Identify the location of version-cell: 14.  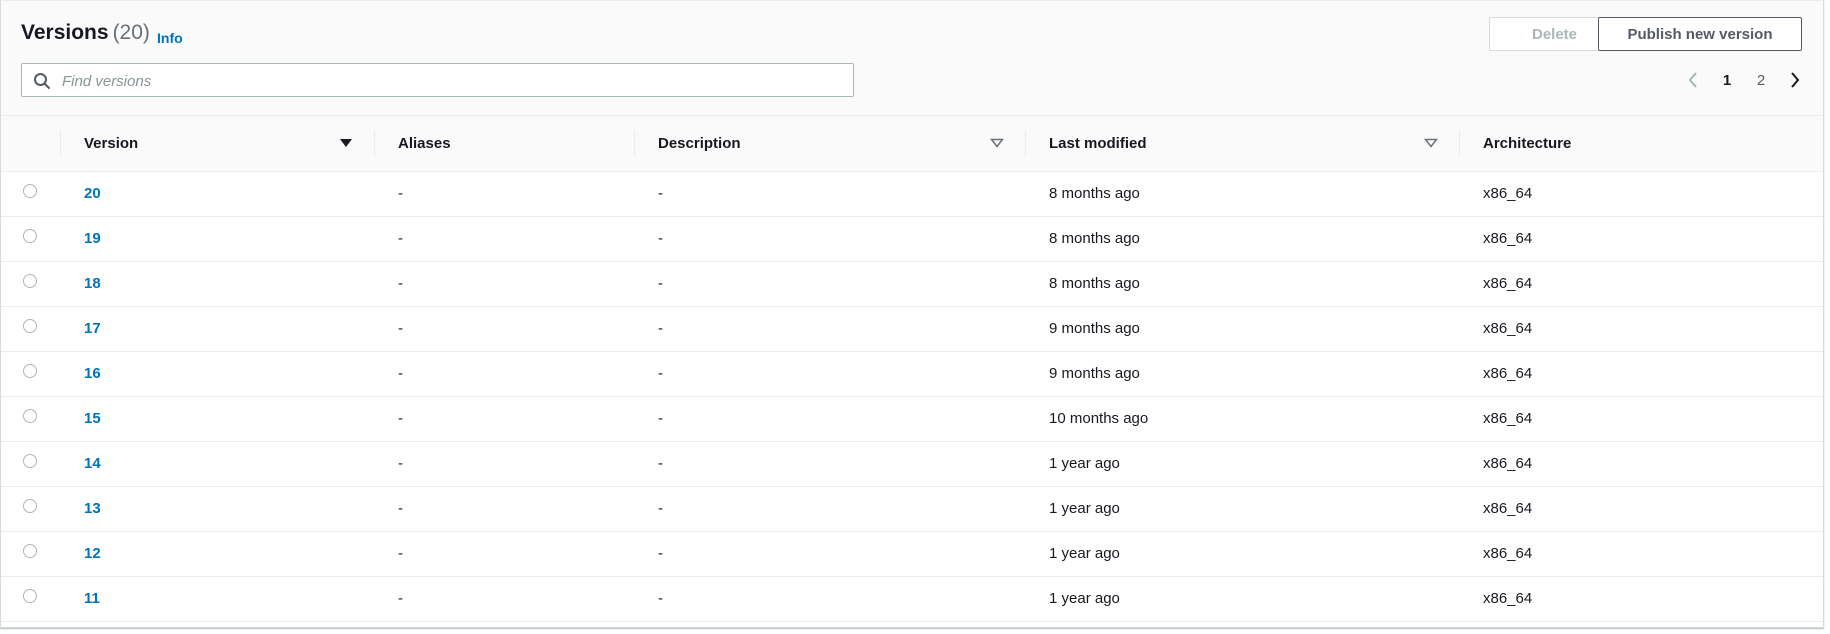
(218, 464).